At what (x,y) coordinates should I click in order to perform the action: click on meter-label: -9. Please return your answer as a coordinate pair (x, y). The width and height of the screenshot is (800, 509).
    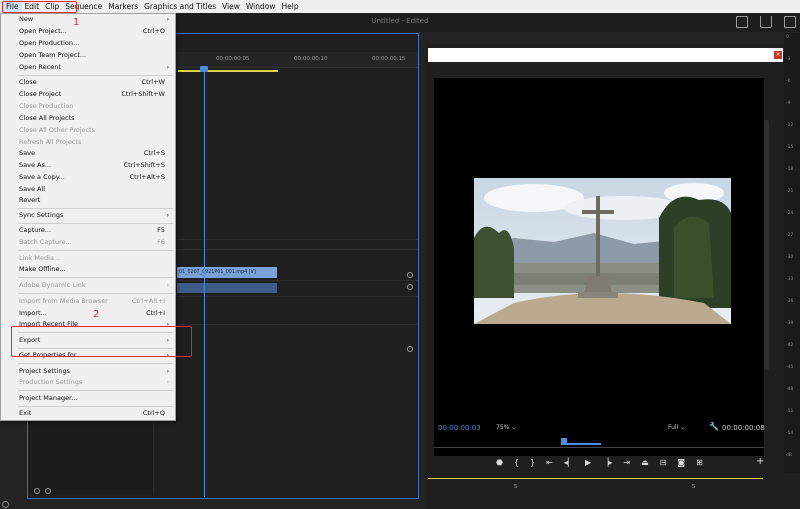
    Looking at the image, I should click on (788, 103).